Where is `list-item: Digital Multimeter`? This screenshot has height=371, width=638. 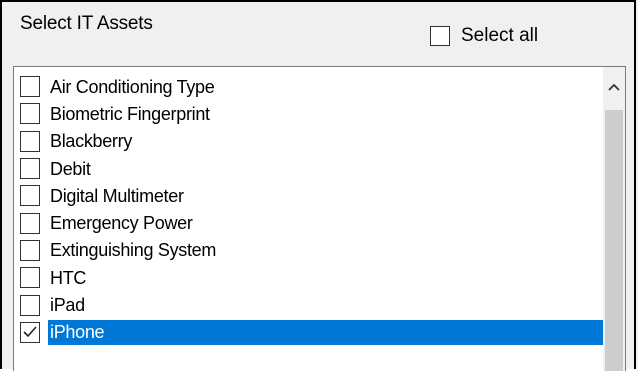 list-item: Digital Multimeter is located at coordinates (311, 195).